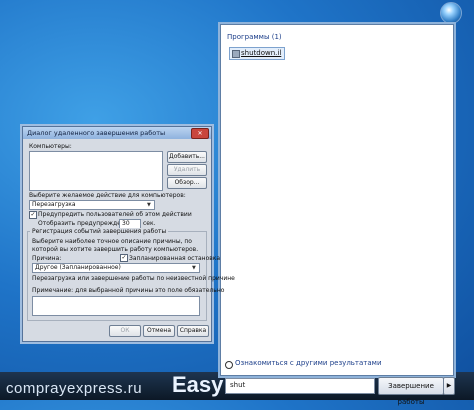 The height and width of the screenshot is (410, 474). What do you see at coordinates (47, 258) in the screenshot?
I see `reason-label: Причина:` at bounding box center [47, 258].